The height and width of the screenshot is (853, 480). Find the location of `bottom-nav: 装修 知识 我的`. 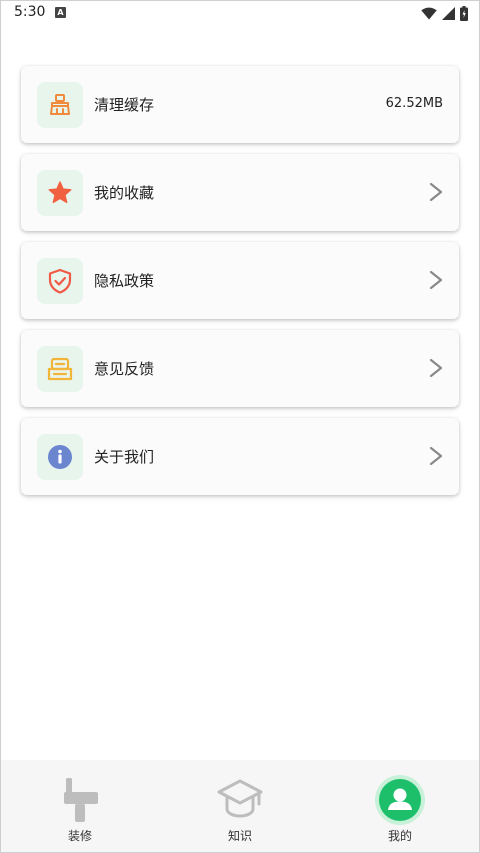

bottom-nav: 装修 知识 我的 is located at coordinates (240, 806).